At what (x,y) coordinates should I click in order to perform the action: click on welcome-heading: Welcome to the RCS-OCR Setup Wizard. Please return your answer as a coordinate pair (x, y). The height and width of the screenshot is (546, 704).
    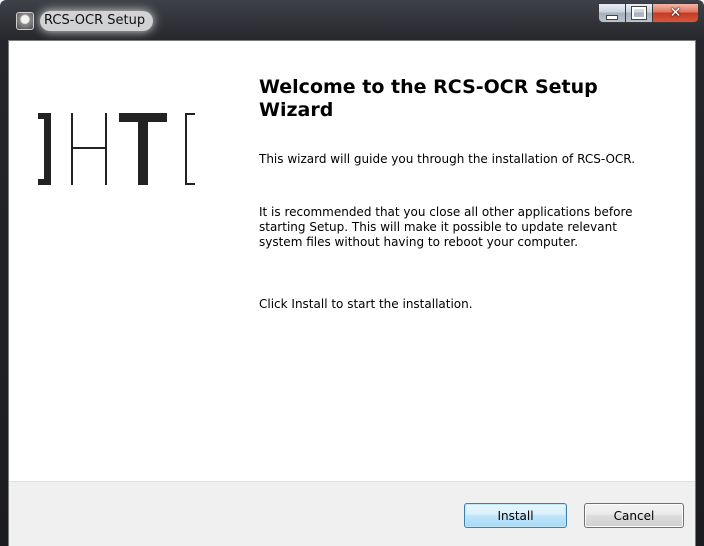
    Looking at the image, I should click on (428, 98).